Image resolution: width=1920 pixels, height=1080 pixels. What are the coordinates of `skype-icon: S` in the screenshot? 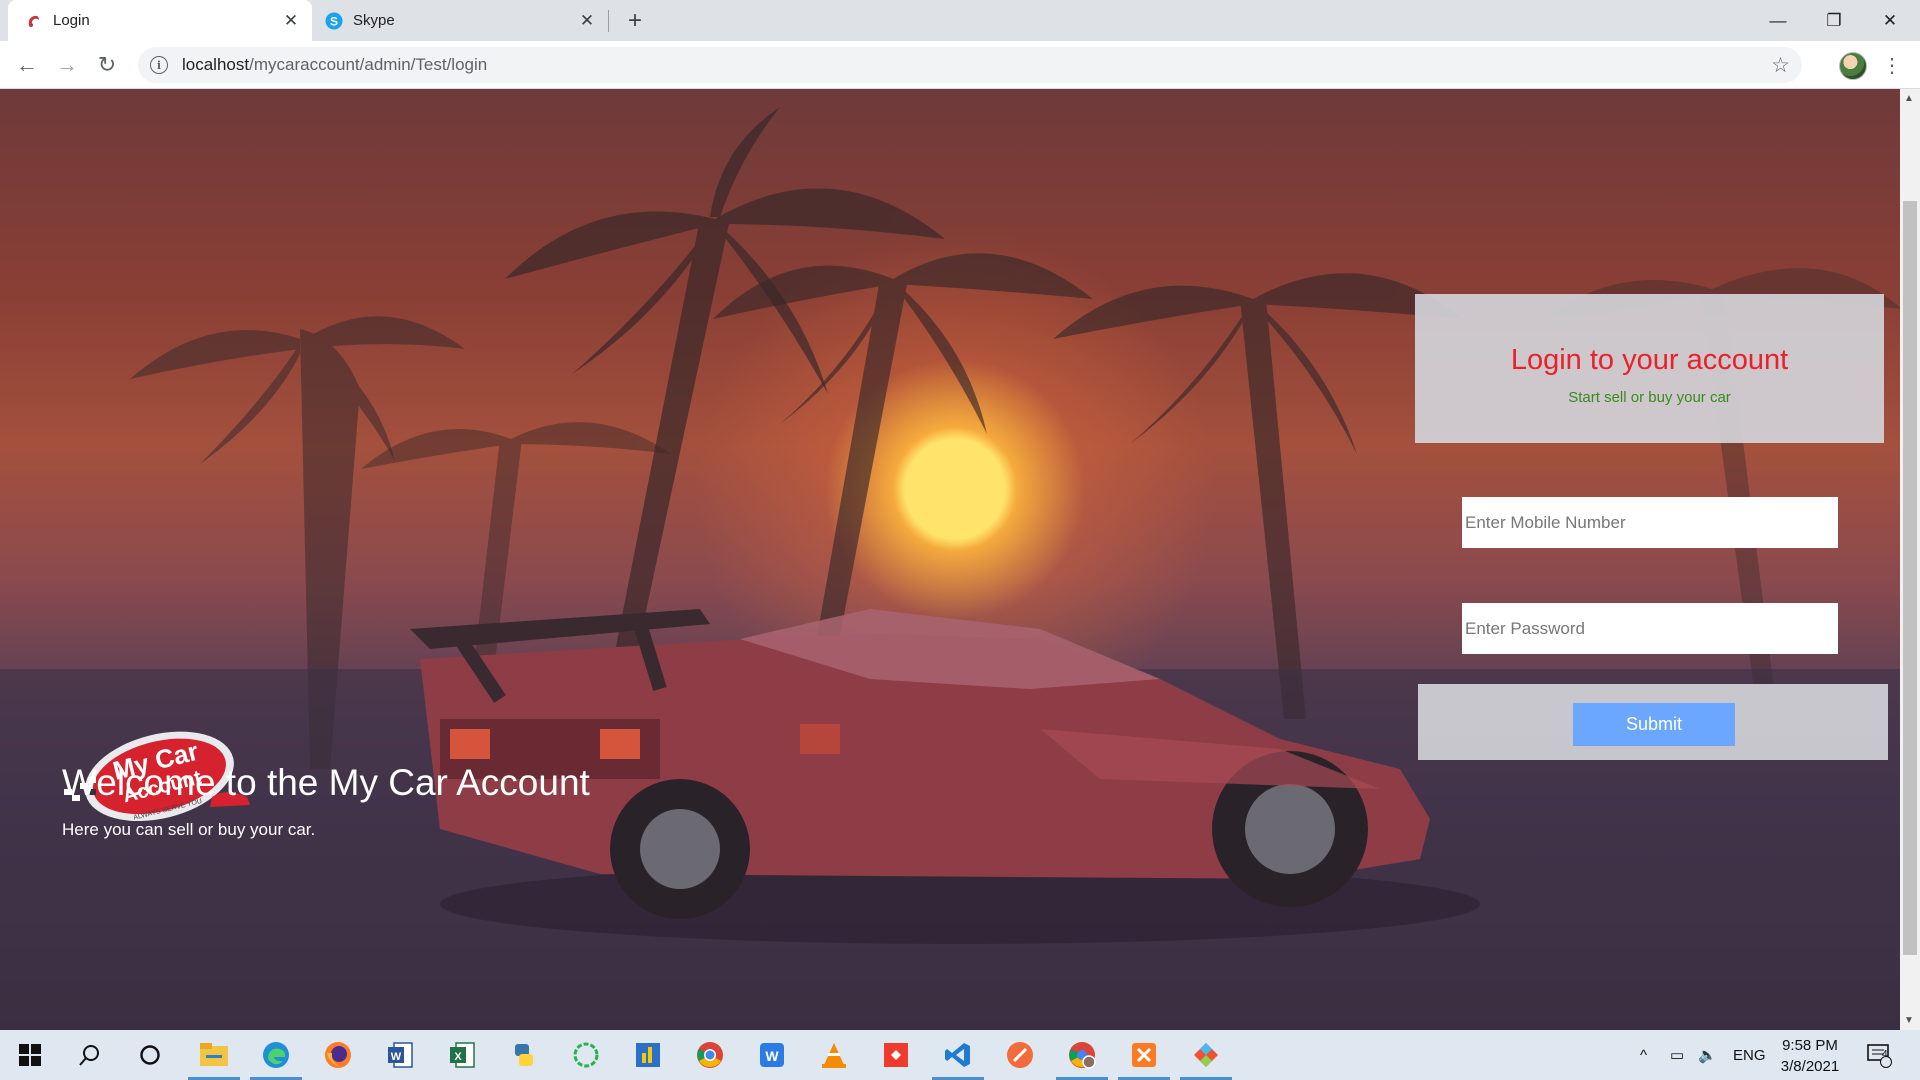 It's located at (334, 21).